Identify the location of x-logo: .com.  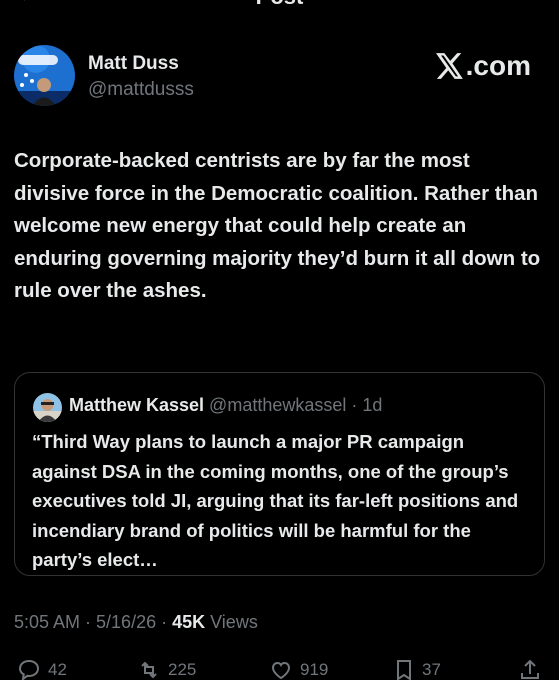
(483, 66).